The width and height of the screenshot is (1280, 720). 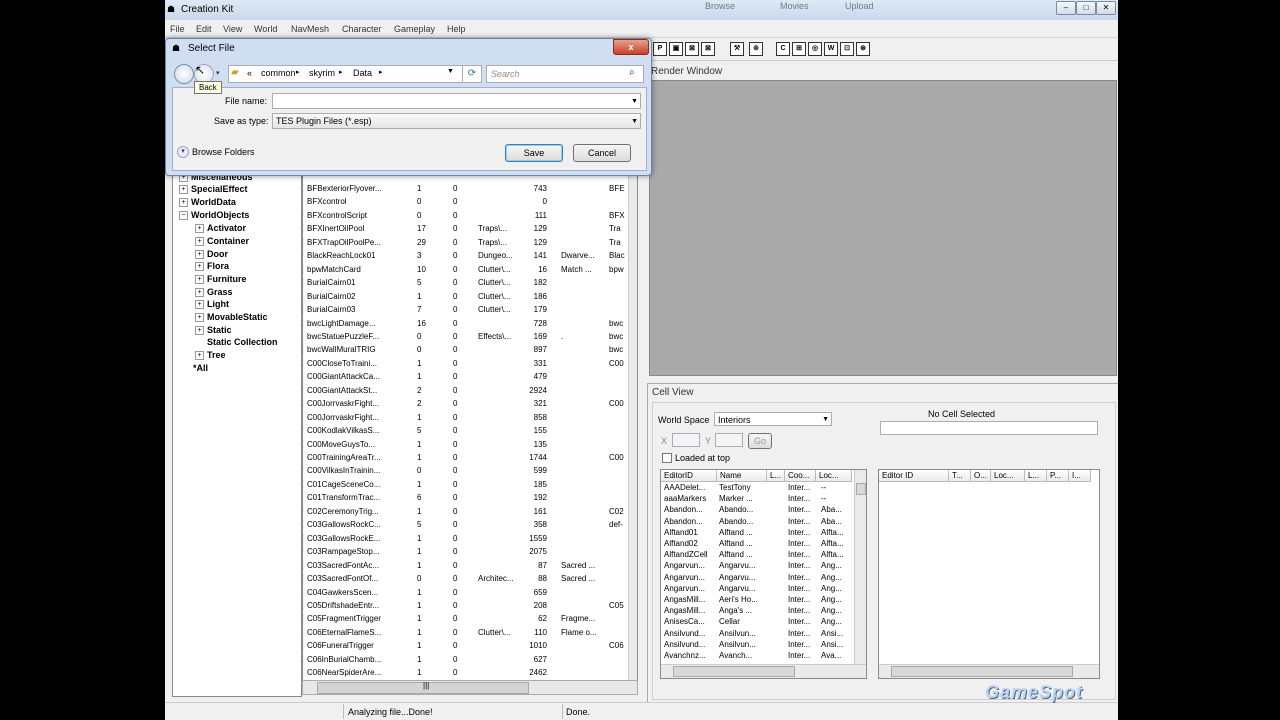 What do you see at coordinates (470, 512) in the screenshot?
I see `object-row: C02CeremonyTrig... 1 0 161 C02 ⁅` at bounding box center [470, 512].